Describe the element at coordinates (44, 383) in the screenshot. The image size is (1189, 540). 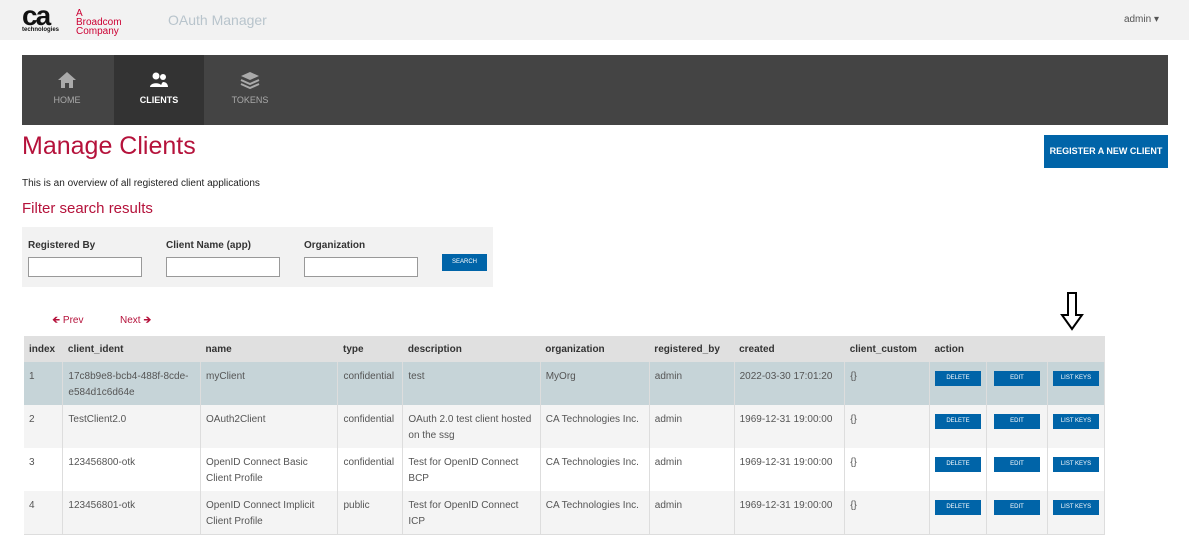
I see `cell-index: 1` at that location.